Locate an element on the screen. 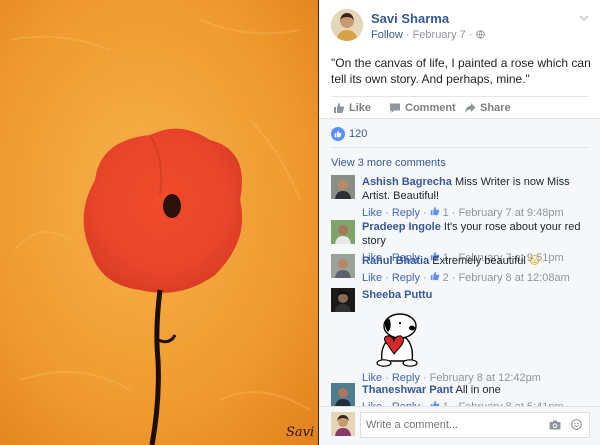 This screenshot has height=445, width=600. comment-icon is located at coordinates (395, 108).